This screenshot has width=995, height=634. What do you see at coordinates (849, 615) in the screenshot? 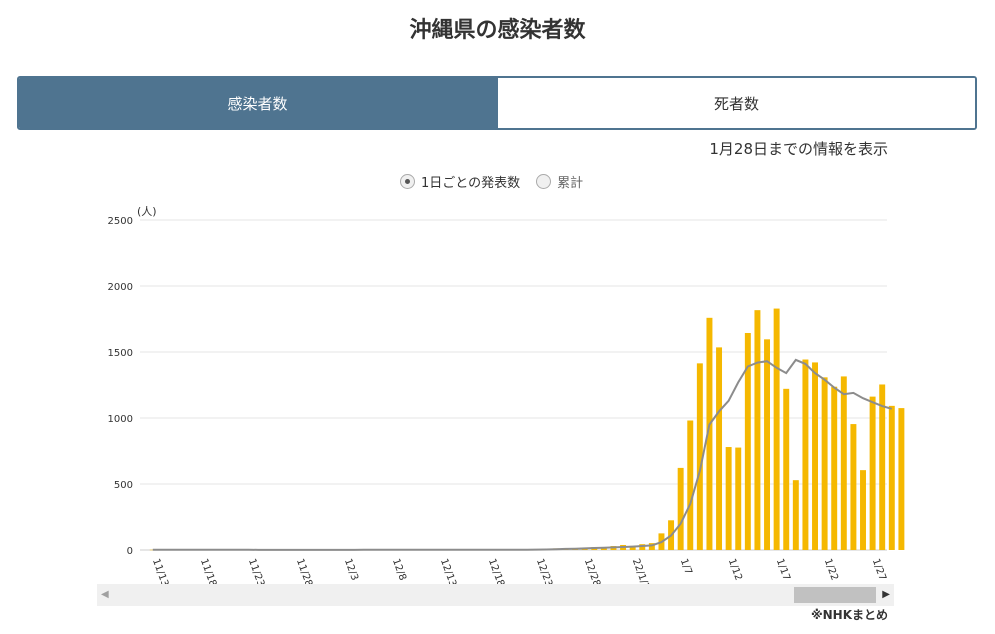
I see `source-note: ※NHKまとめ` at bounding box center [849, 615].